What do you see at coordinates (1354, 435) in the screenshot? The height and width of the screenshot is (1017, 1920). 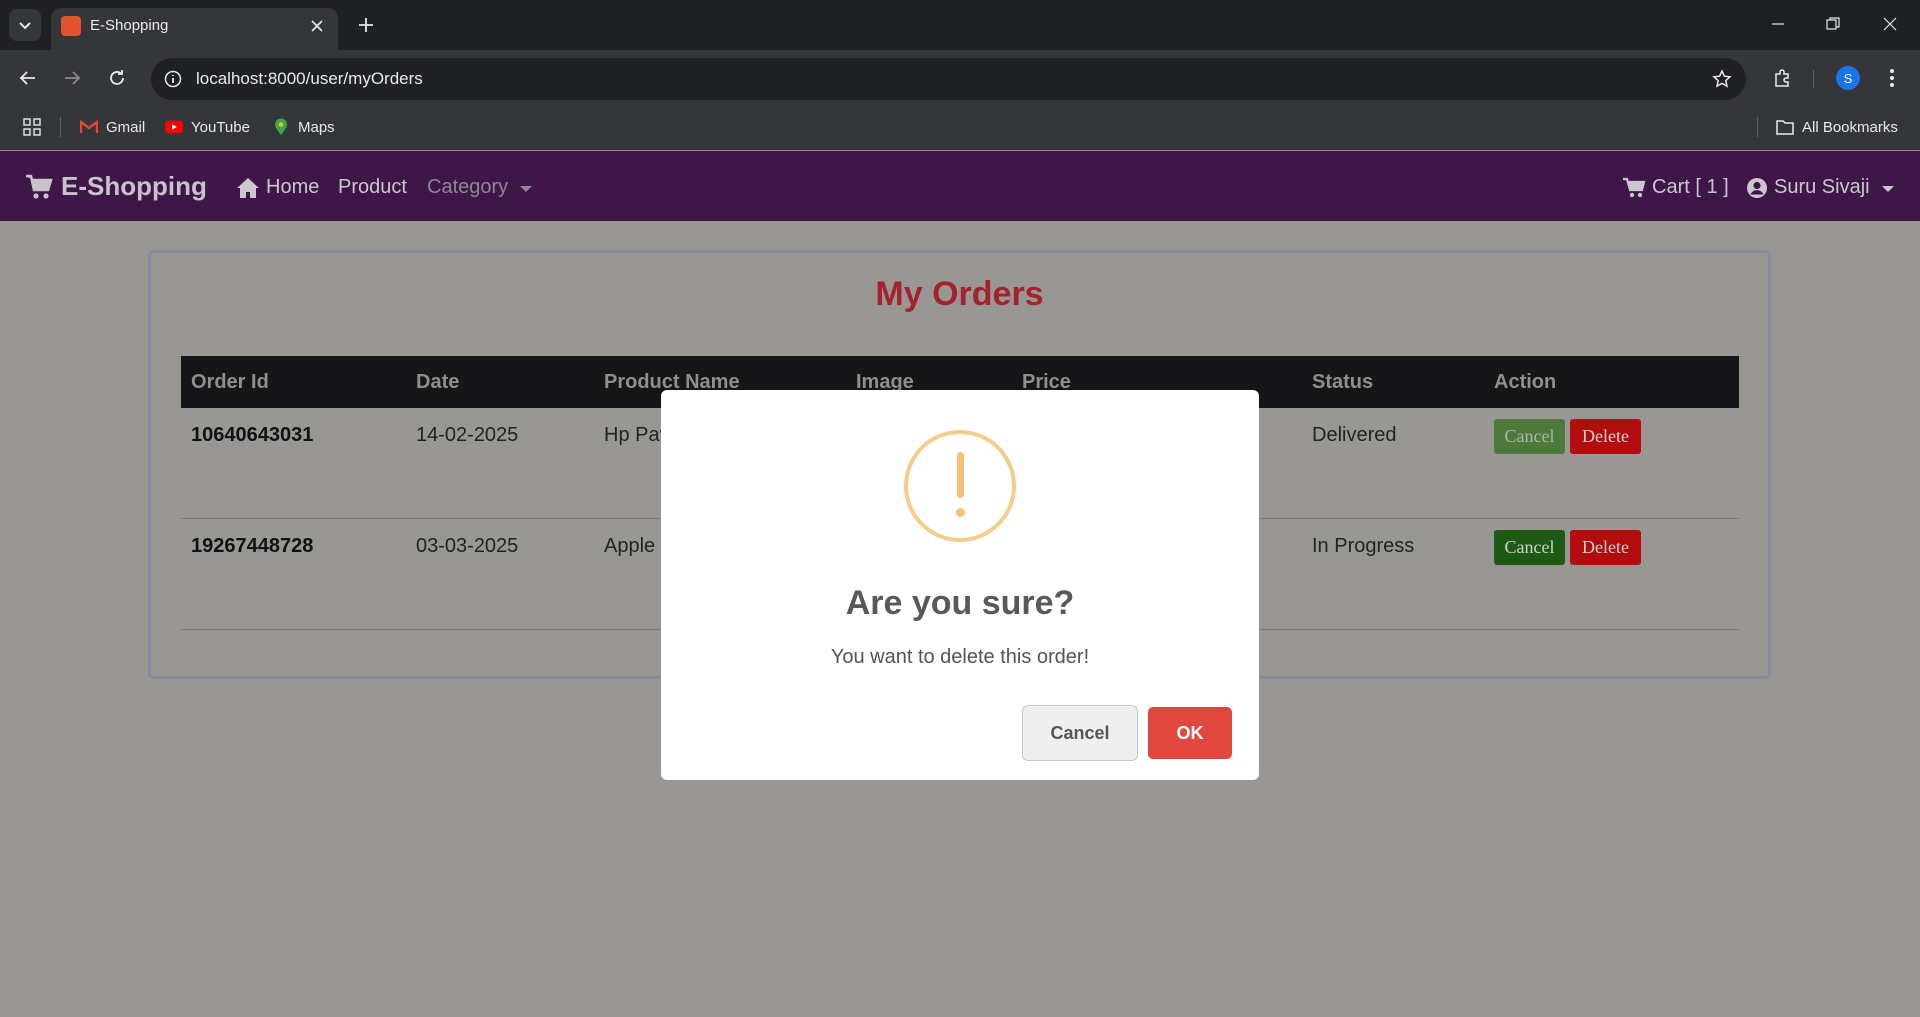 I see `order-status: Delivered` at bounding box center [1354, 435].